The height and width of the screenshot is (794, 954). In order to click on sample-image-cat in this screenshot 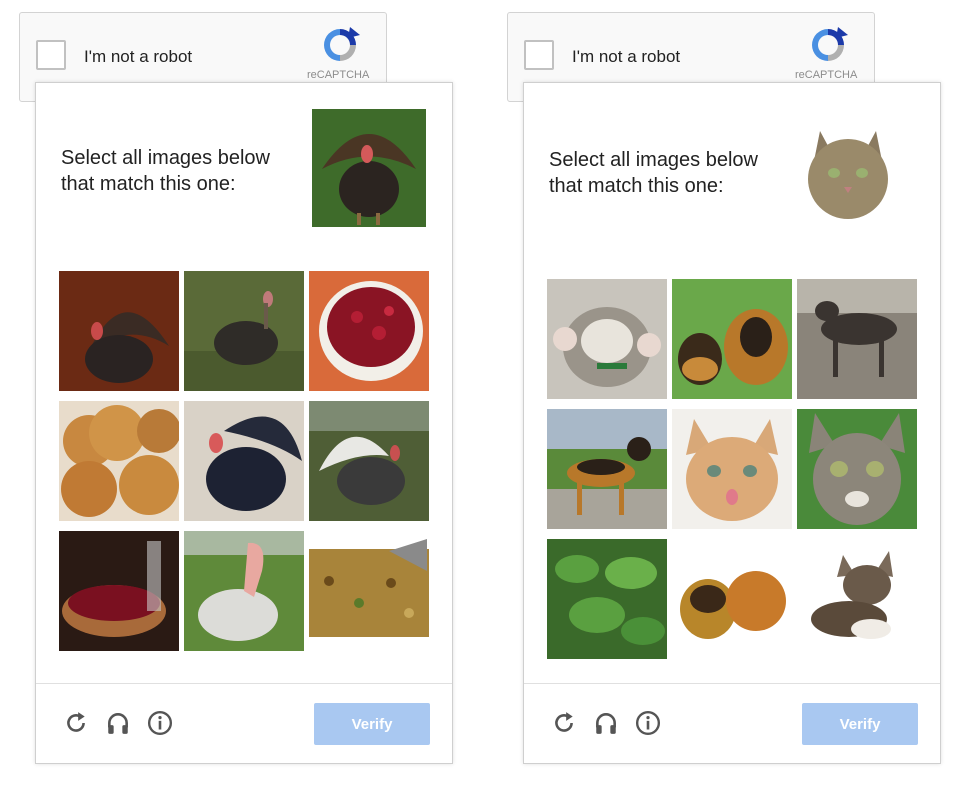, I will do `click(848, 173)`.